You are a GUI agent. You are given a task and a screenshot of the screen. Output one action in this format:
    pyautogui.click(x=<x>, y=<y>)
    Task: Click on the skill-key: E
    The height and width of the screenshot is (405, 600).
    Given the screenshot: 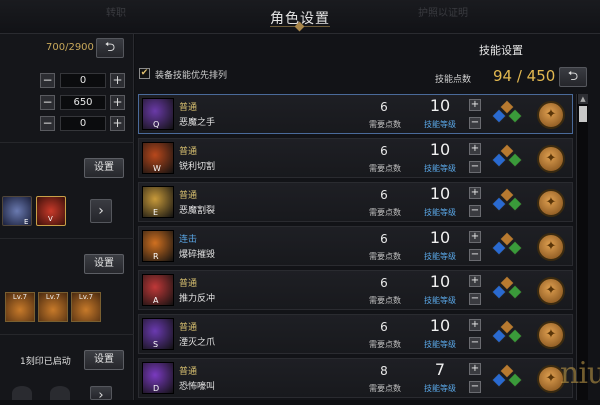 What is the action you would take?
    pyautogui.click(x=156, y=212)
    